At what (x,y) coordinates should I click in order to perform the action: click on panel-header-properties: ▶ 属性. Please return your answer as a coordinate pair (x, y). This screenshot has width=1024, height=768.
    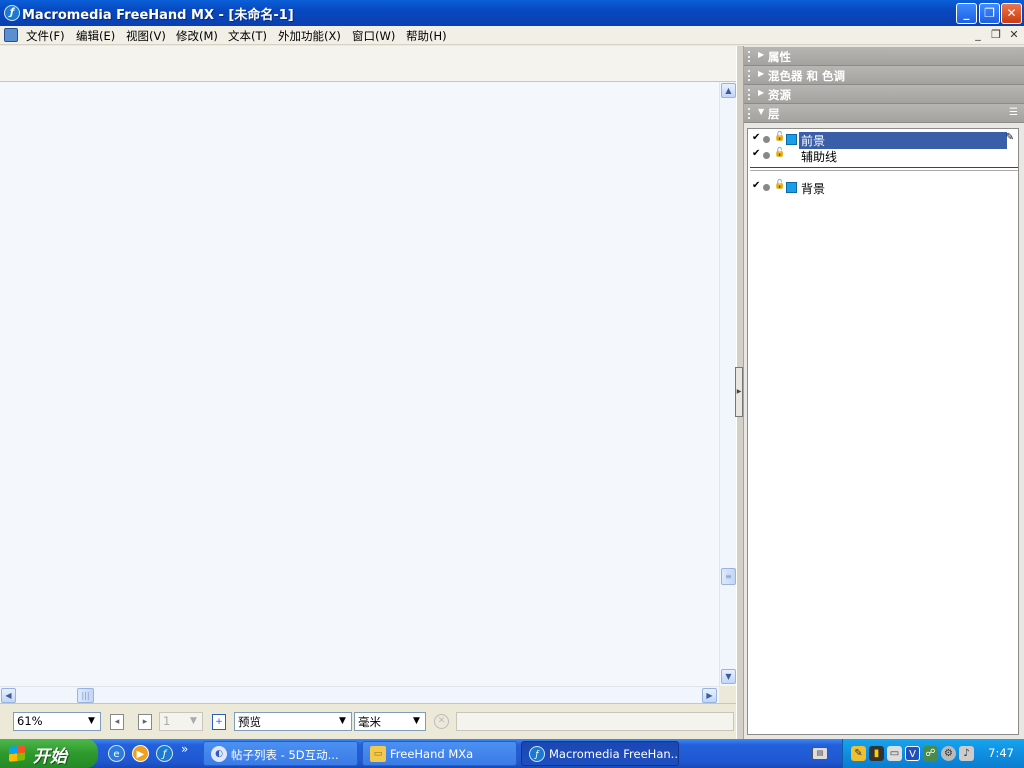
    Looking at the image, I should click on (884, 56).